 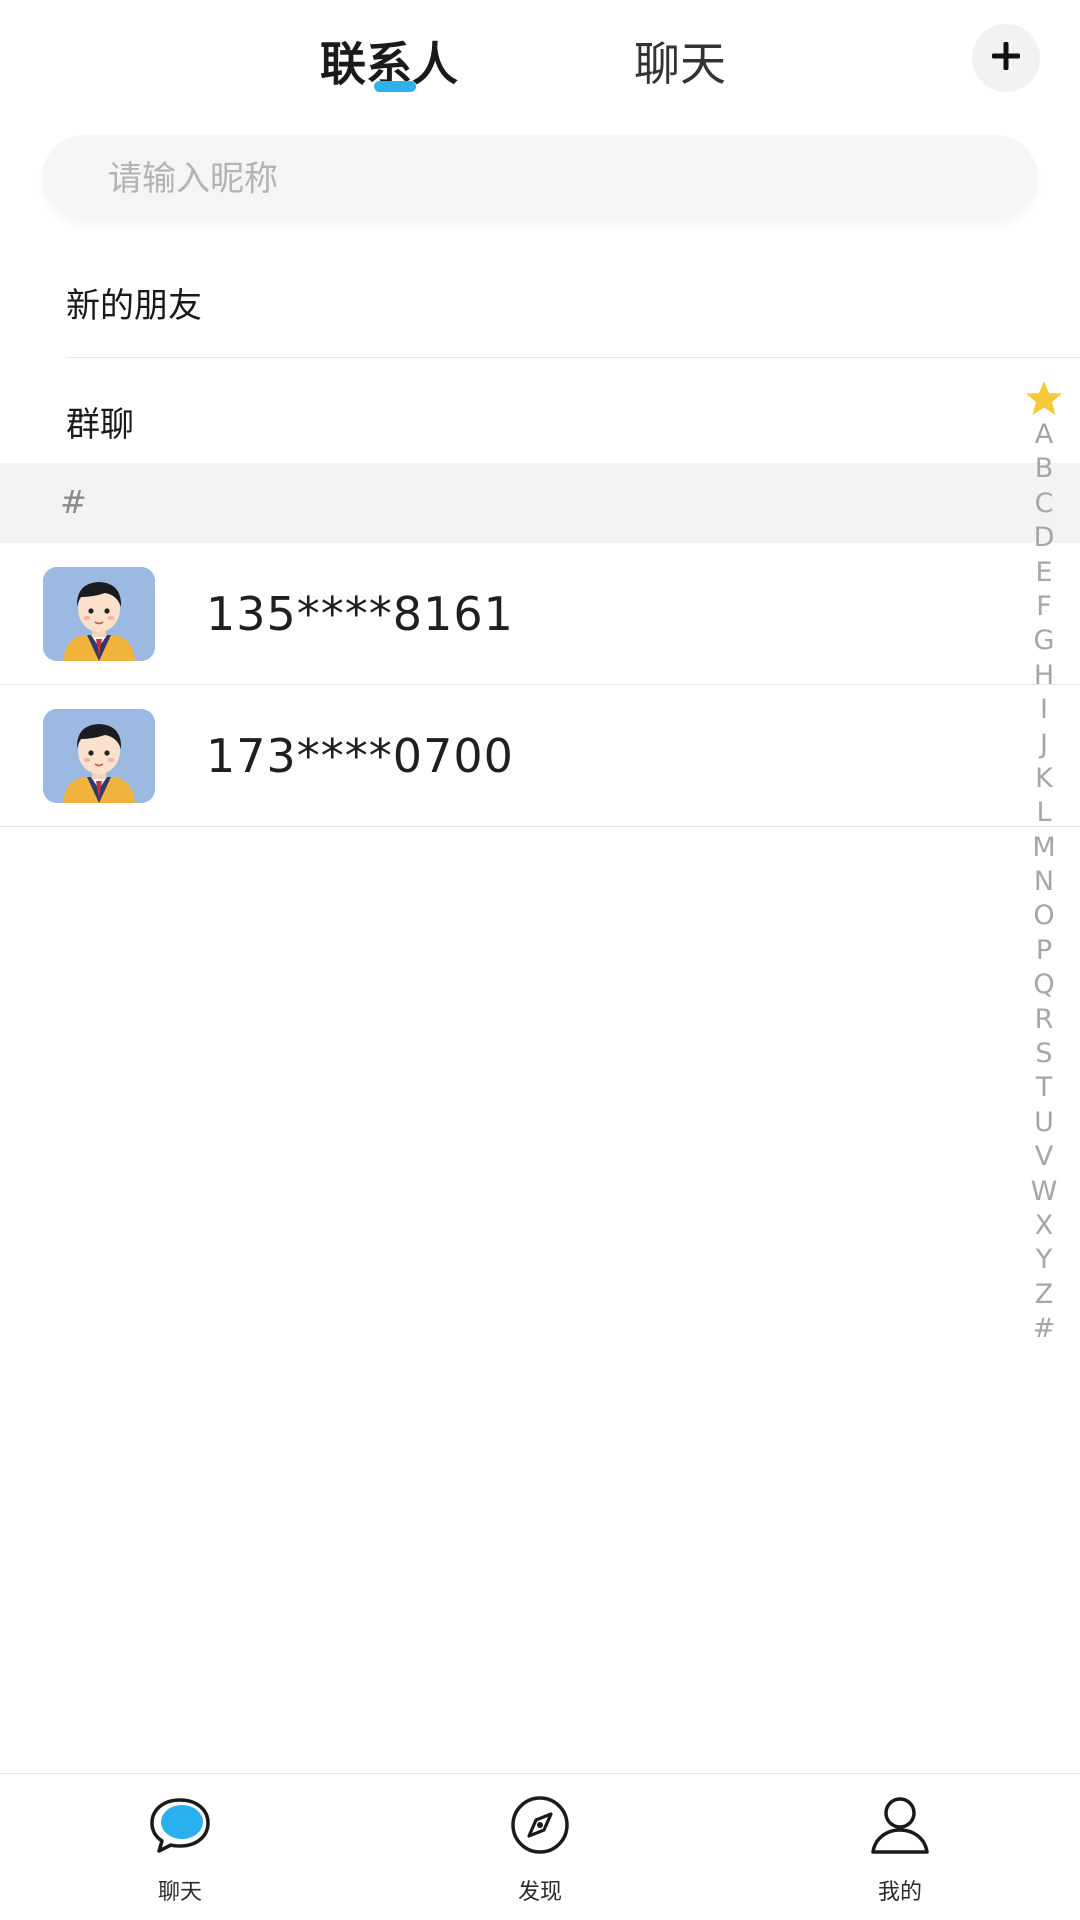 I want to click on search-input, so click(x=558, y=179).